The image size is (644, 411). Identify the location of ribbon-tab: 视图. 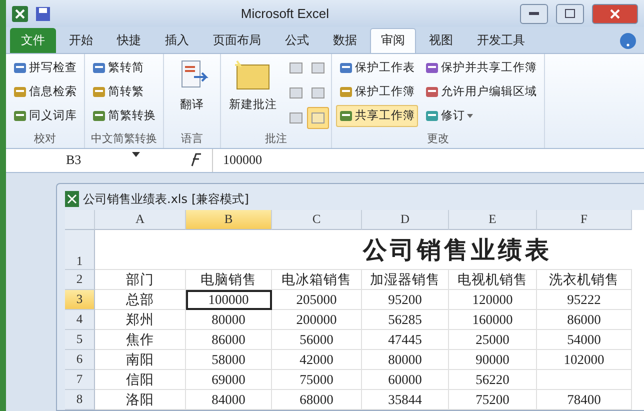
(441, 40).